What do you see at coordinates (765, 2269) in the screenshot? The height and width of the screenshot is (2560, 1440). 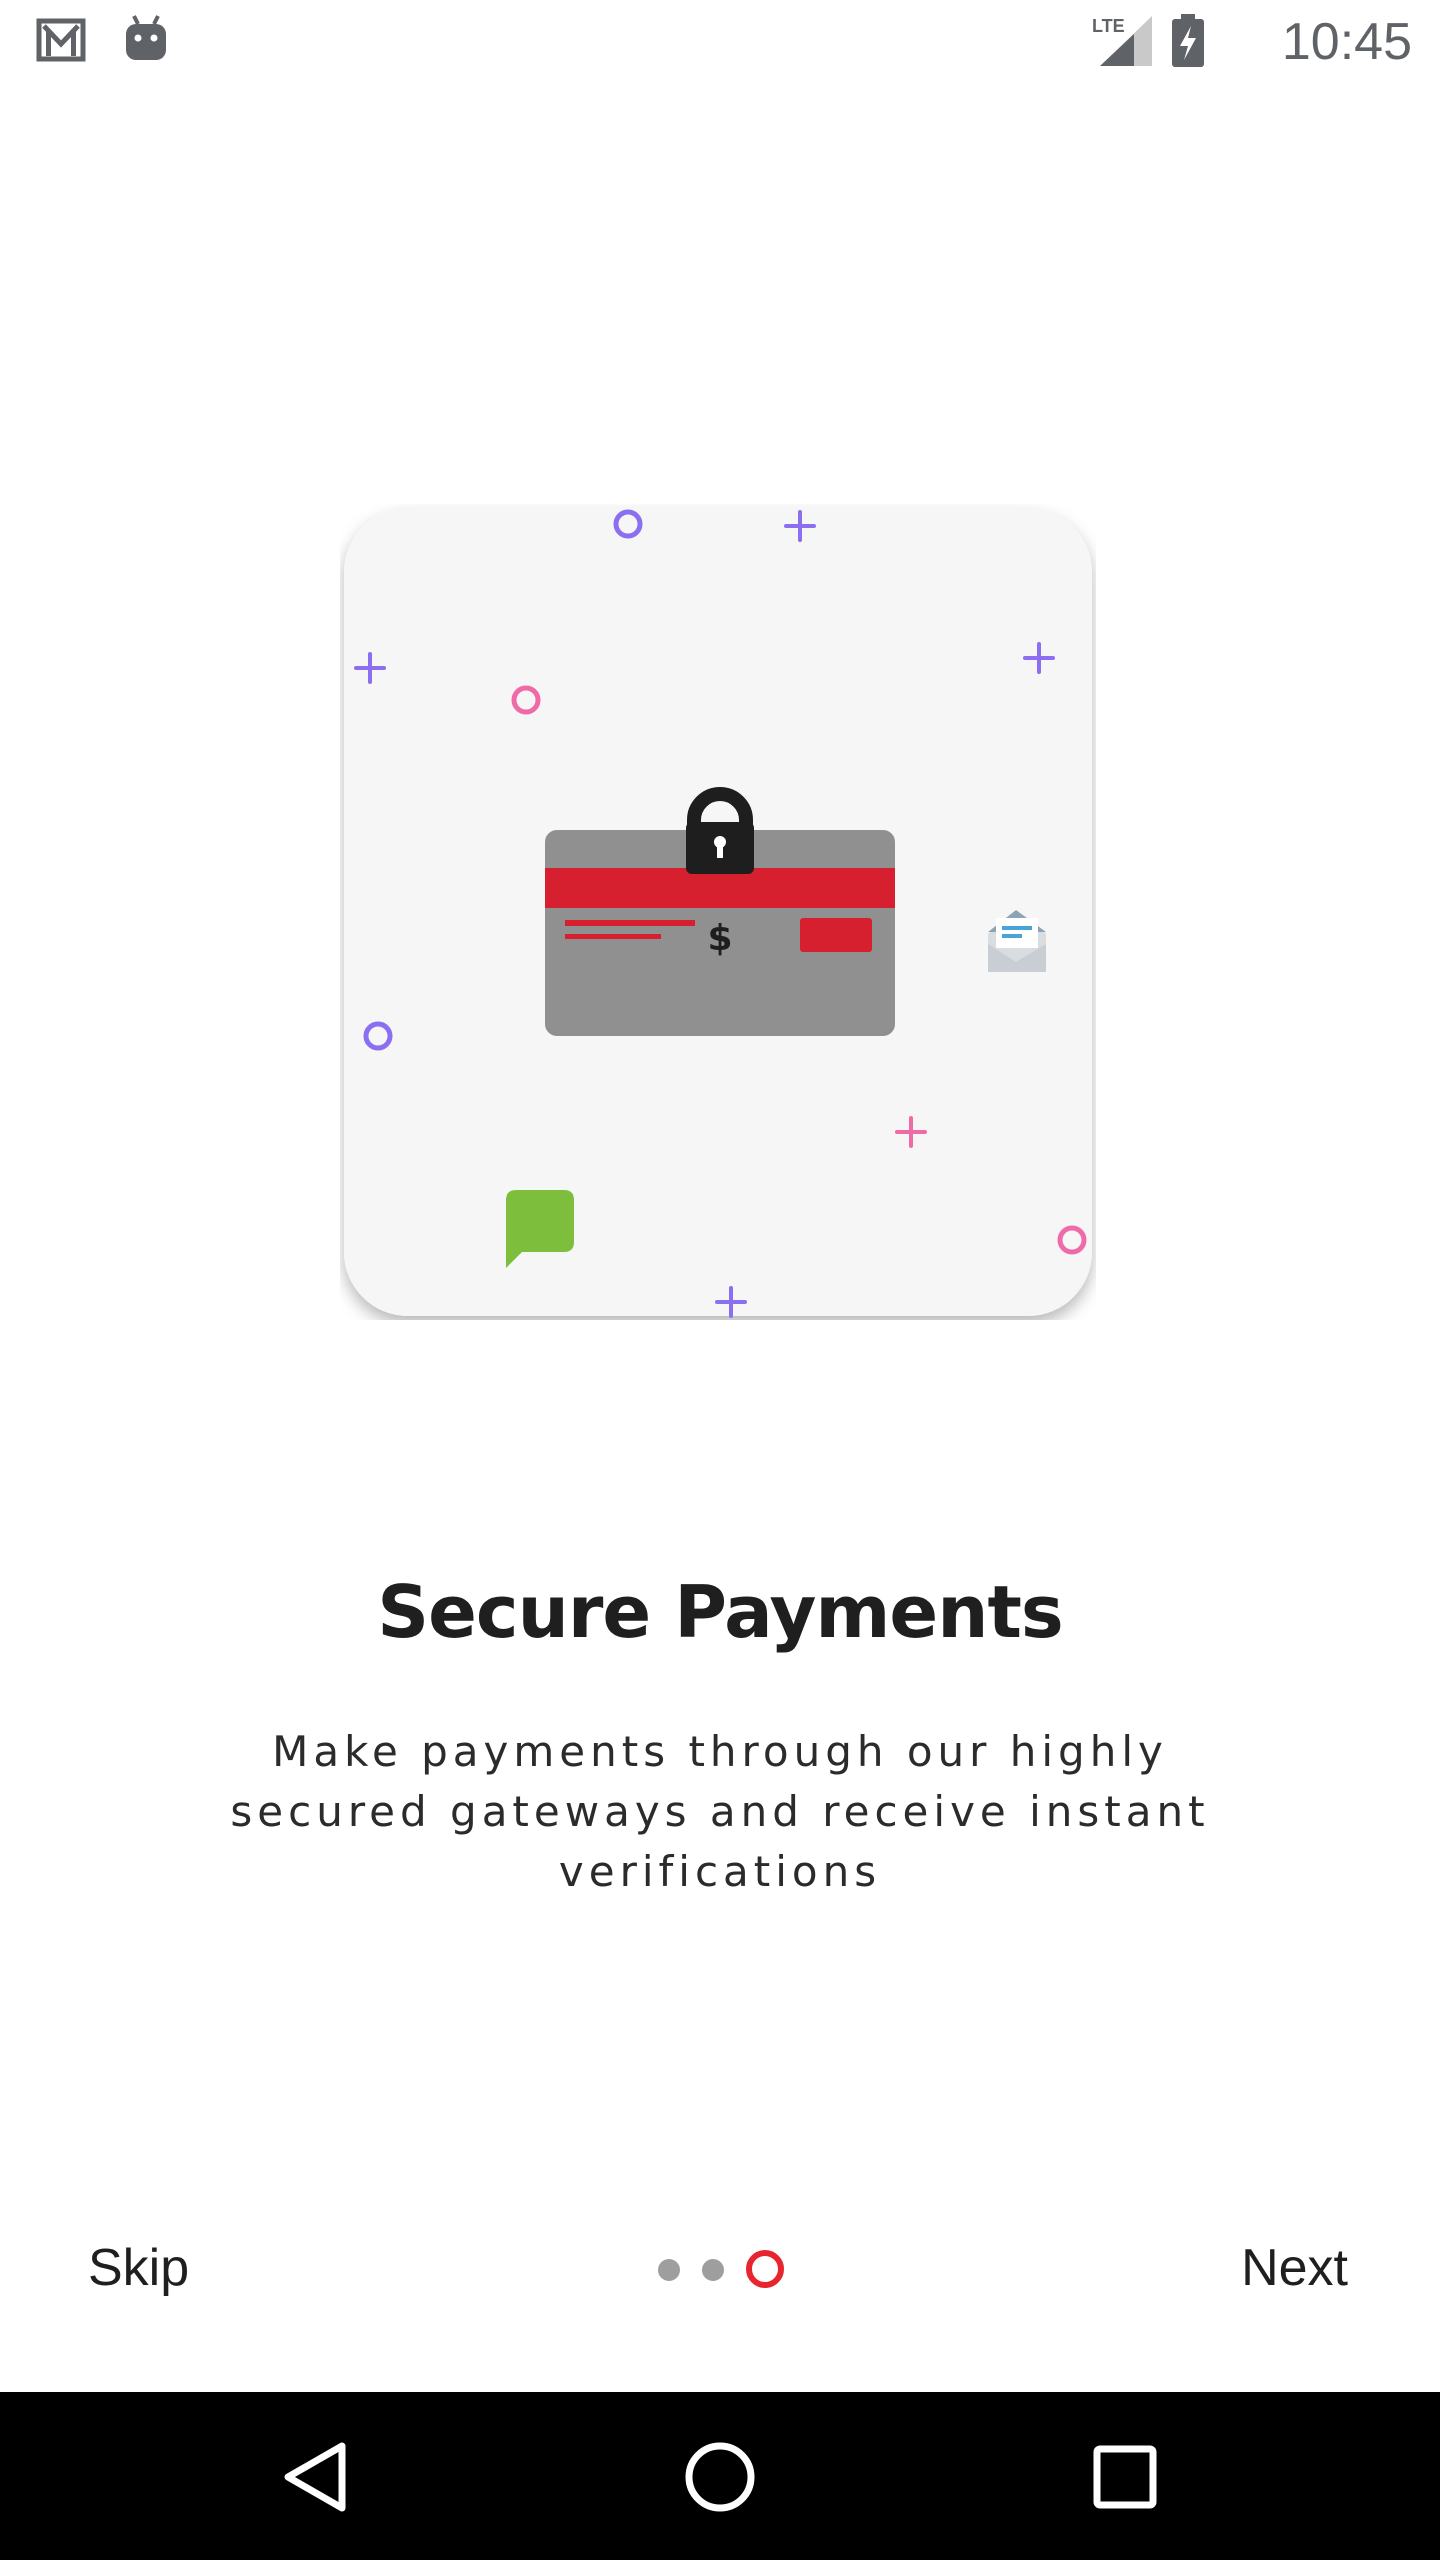 I see `page-dot-3-active` at bounding box center [765, 2269].